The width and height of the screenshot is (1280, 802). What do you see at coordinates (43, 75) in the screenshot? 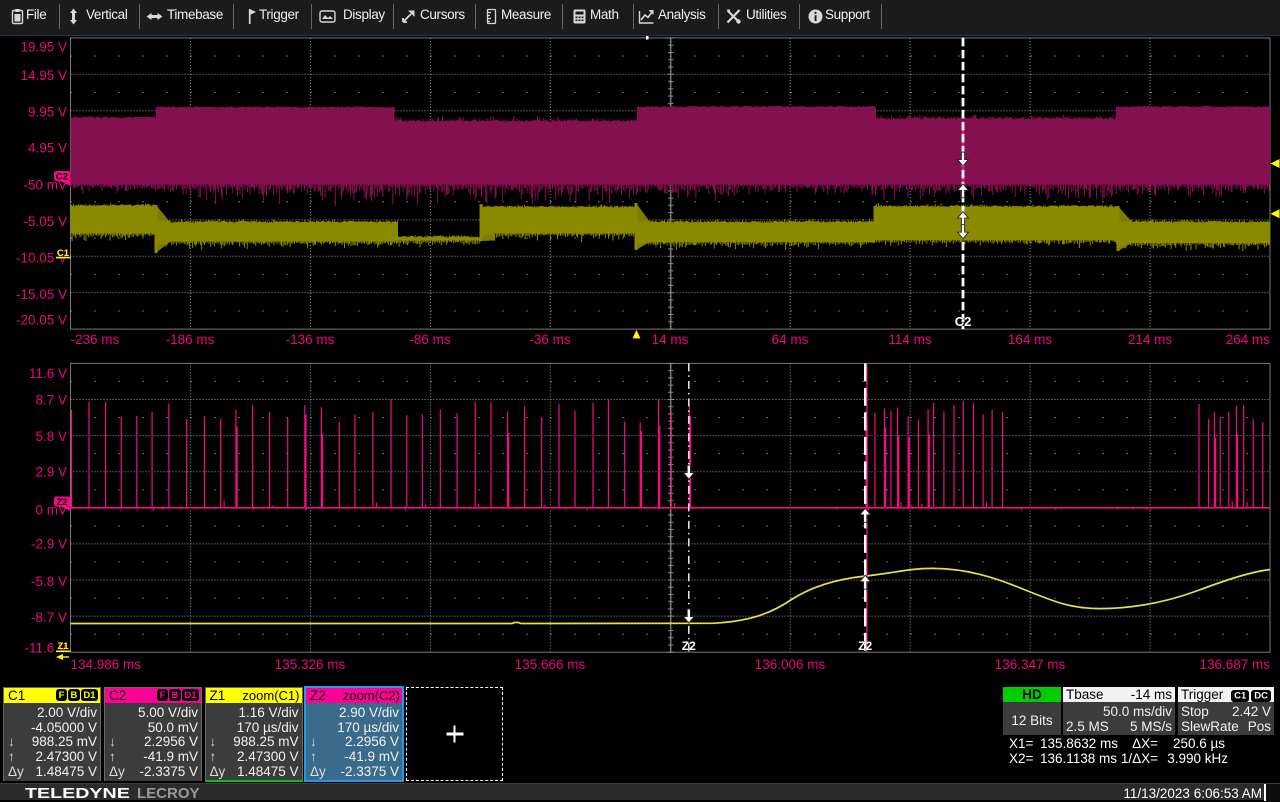
I see `svg-text: 14.95 V` at bounding box center [43, 75].